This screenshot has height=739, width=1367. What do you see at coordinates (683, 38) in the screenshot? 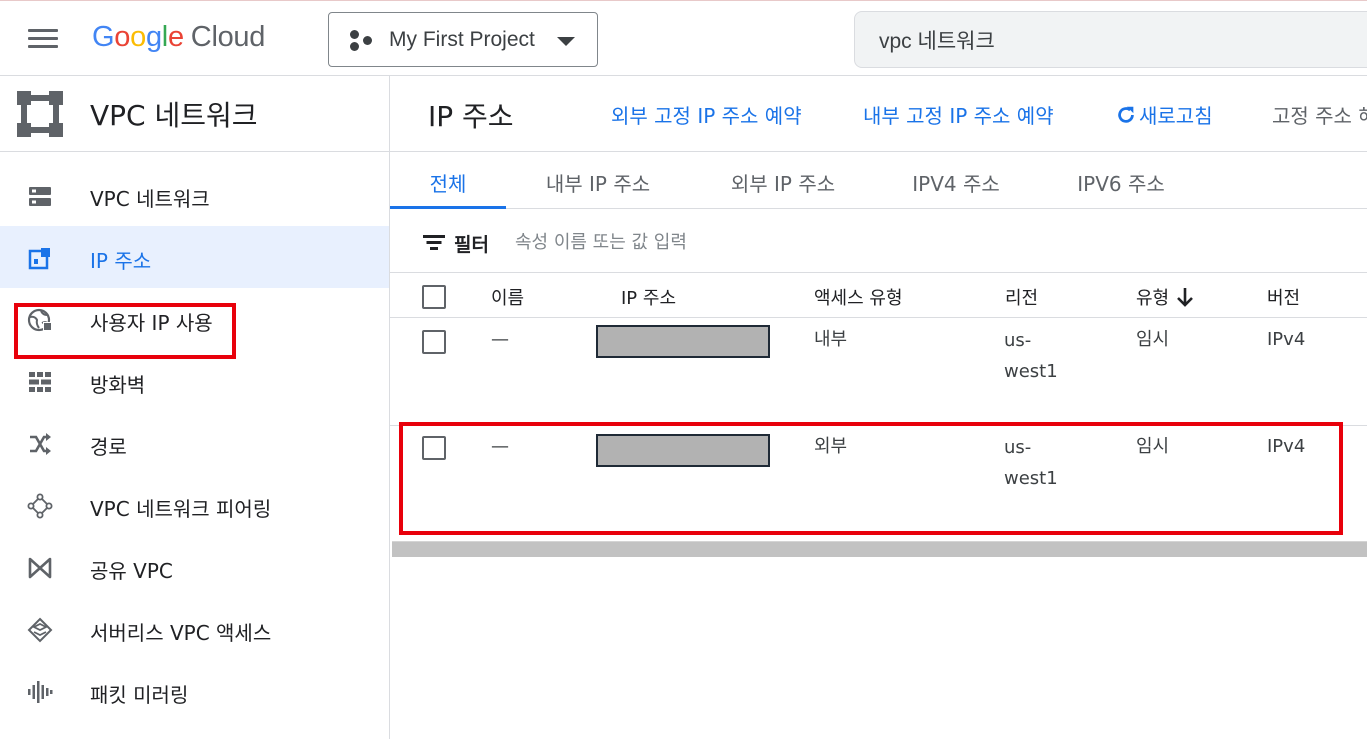
I see `top-bar: Google Cloud My First Project` at bounding box center [683, 38].